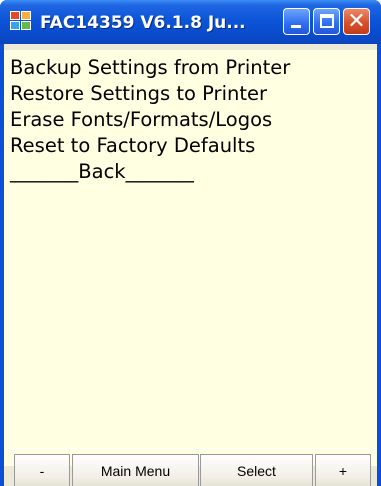 The width and height of the screenshot is (381, 486). Describe the element at coordinates (21, 21) in the screenshot. I see `app-icon` at that location.